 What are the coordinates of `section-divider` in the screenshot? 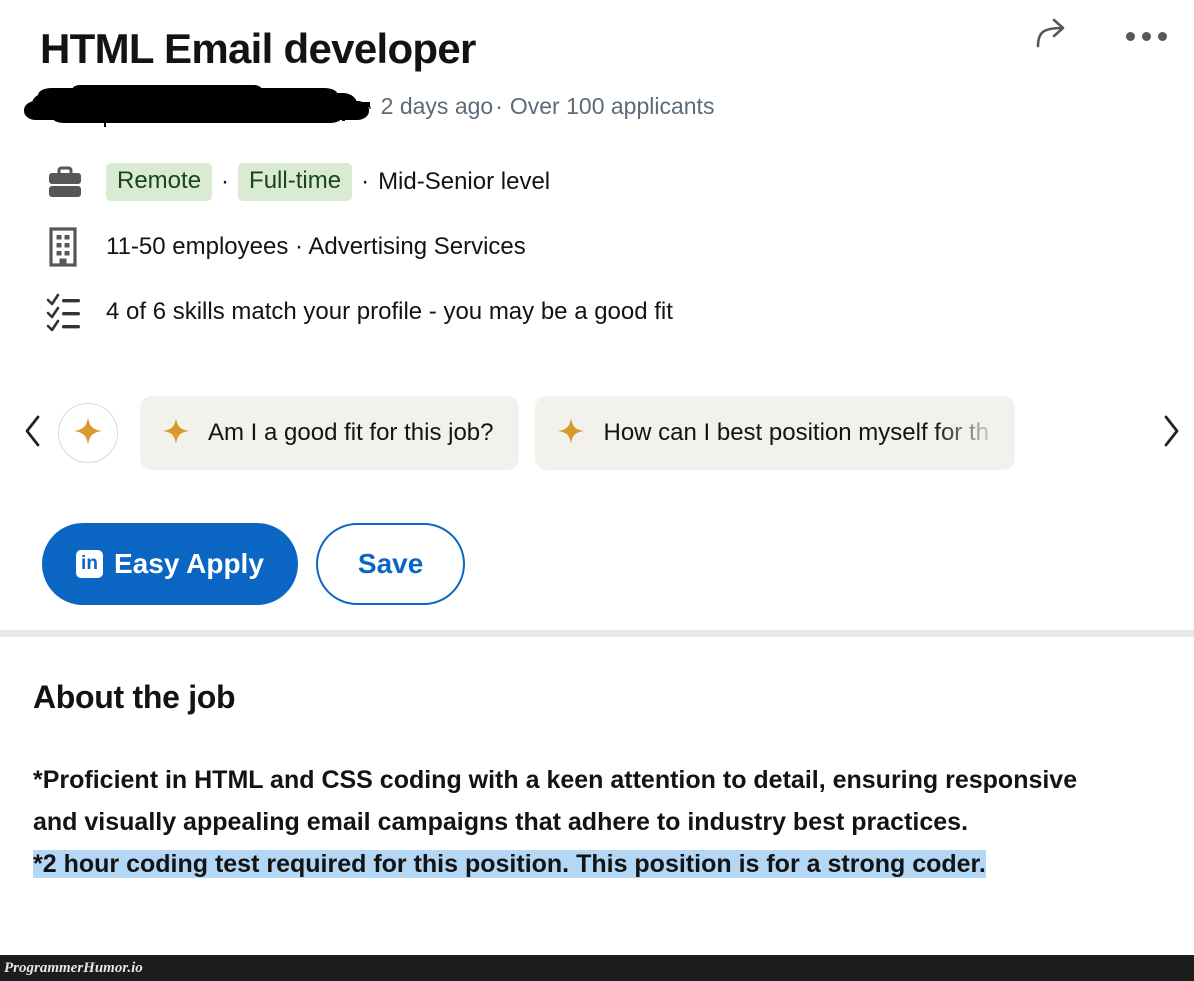 It's located at (597, 633).